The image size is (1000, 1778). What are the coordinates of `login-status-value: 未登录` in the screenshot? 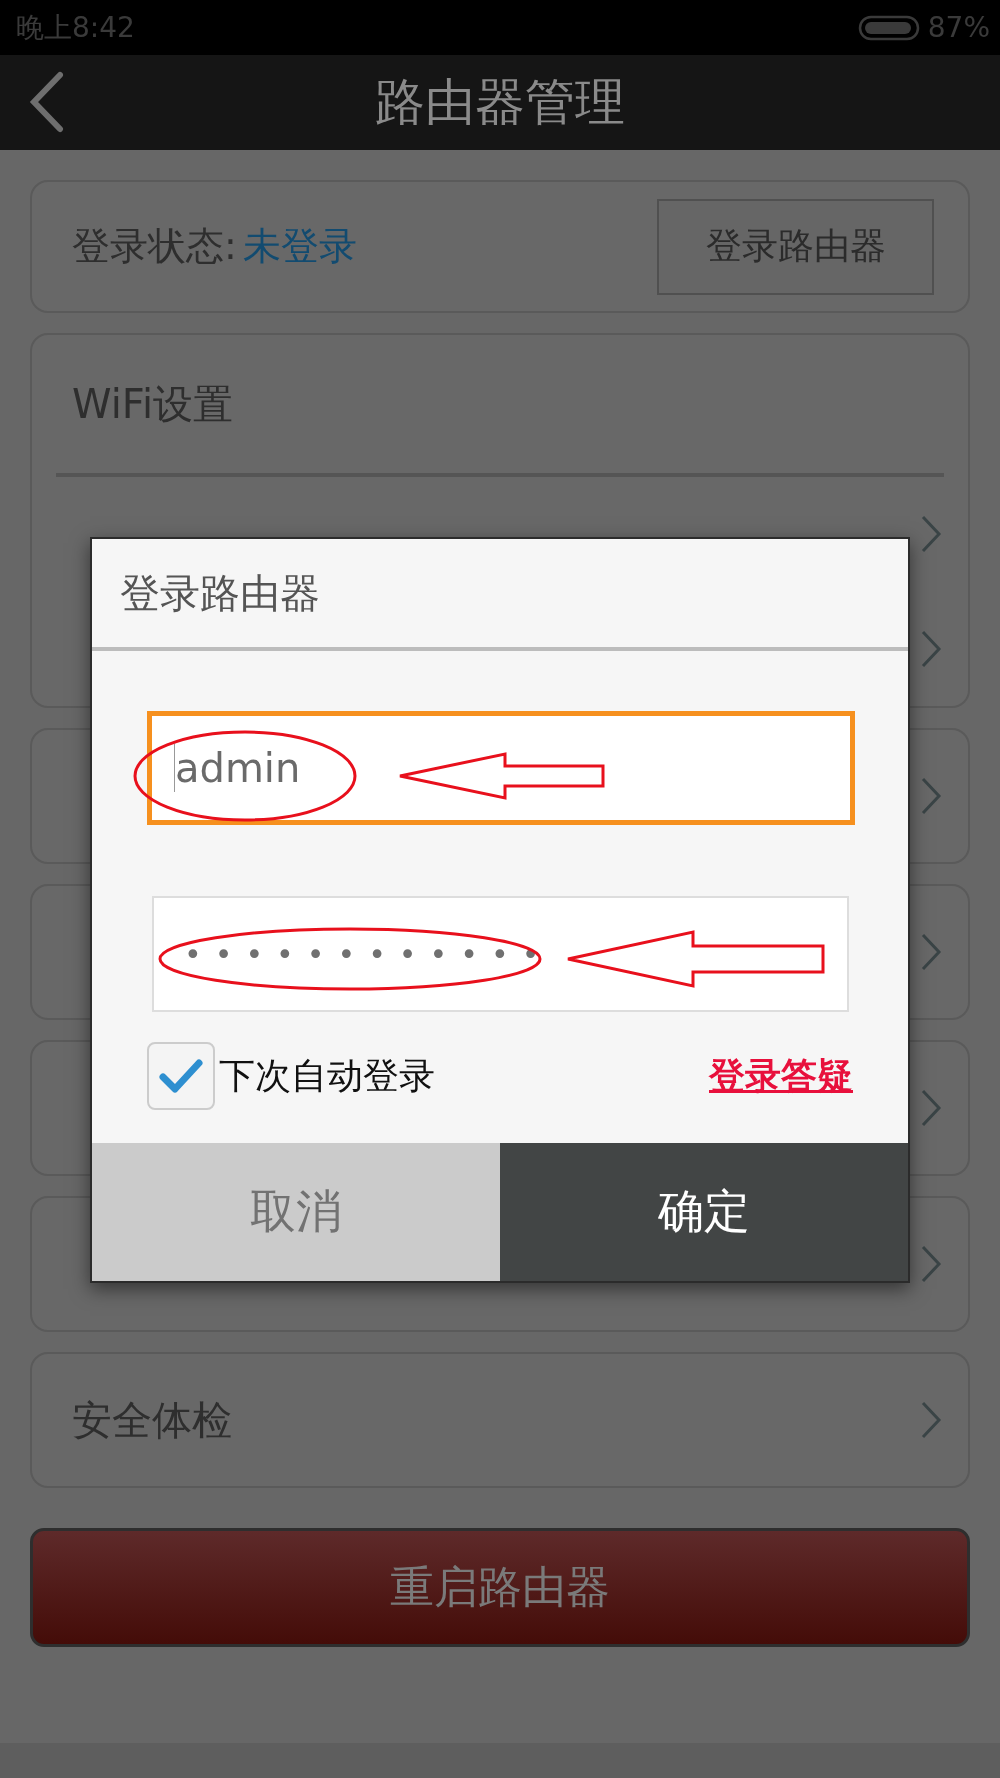 It's located at (300, 246).